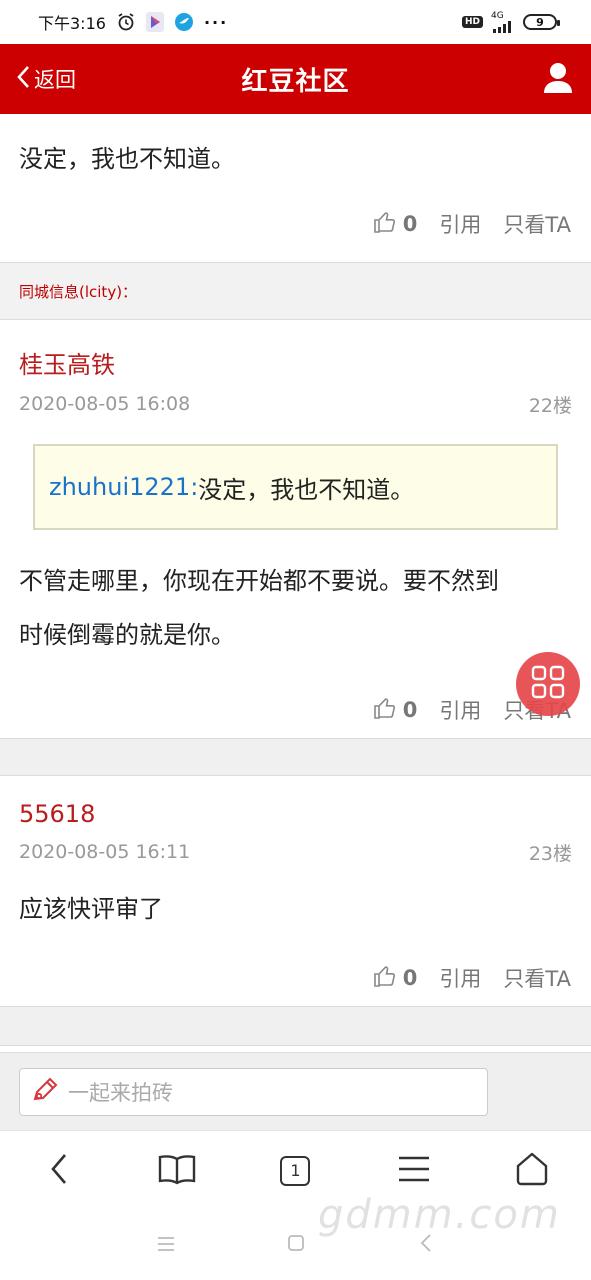 The image size is (591, 1280). Describe the element at coordinates (541, 22) in the screenshot. I see `battery-icon: 9` at that location.